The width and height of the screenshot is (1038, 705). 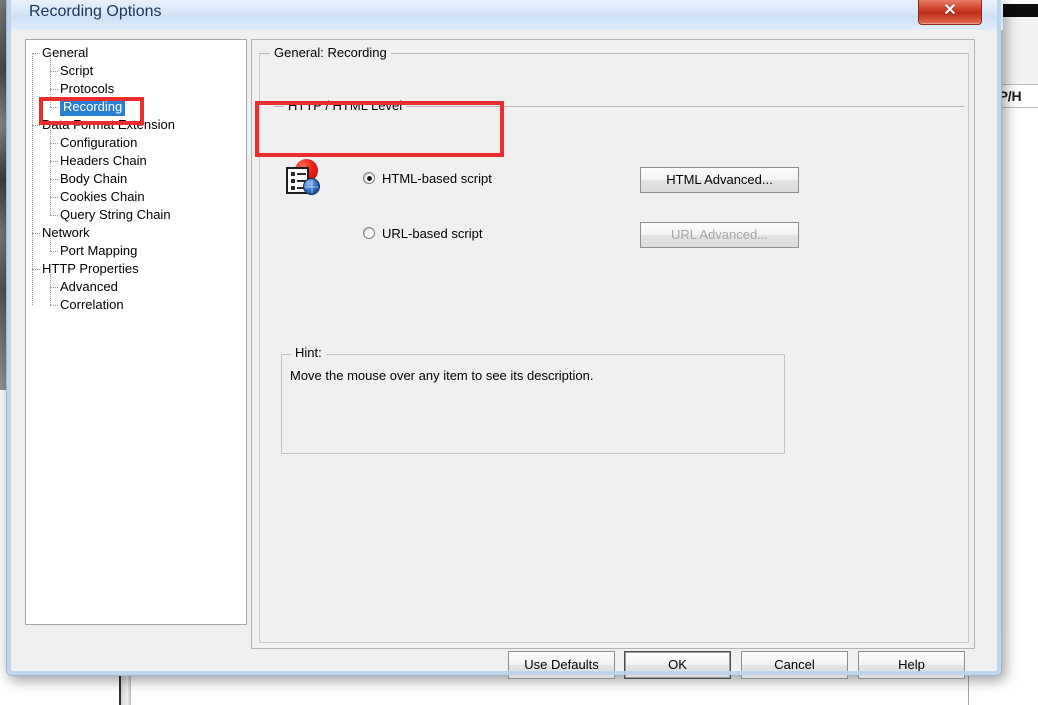 I want to click on close-icon: ✕, so click(x=950, y=10).